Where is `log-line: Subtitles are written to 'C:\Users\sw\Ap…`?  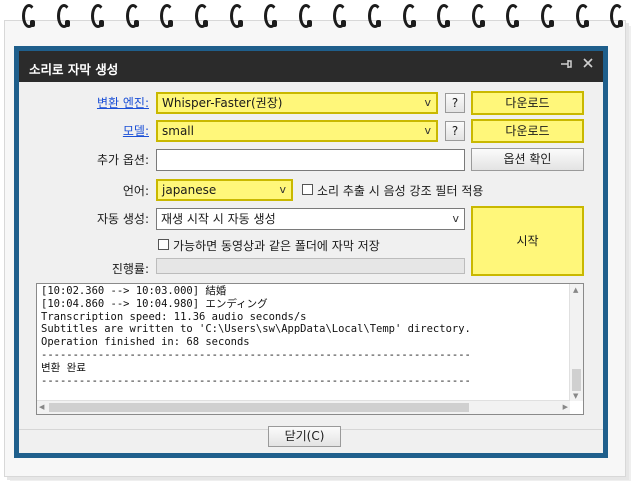
log-line: Subtitles are written to 'C:\Users\sw\Ap… is located at coordinates (256, 329).